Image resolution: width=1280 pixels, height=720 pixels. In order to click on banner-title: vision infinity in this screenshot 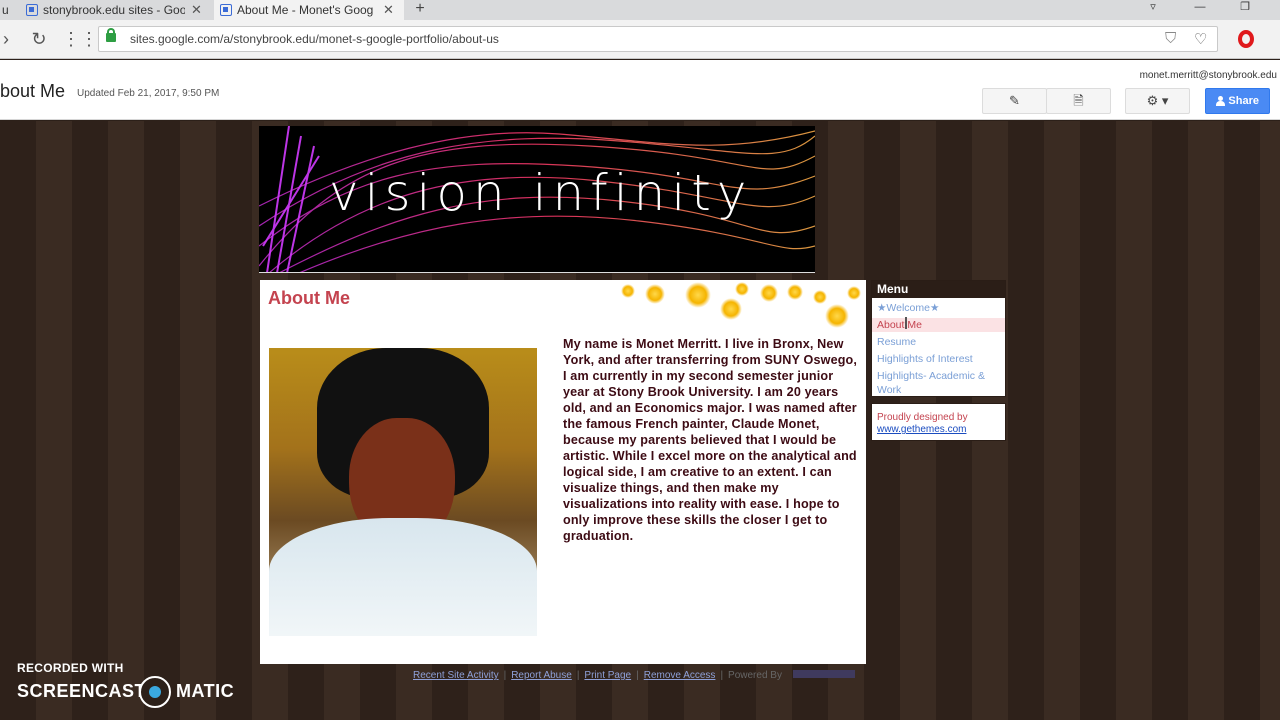, I will do `click(541, 193)`.